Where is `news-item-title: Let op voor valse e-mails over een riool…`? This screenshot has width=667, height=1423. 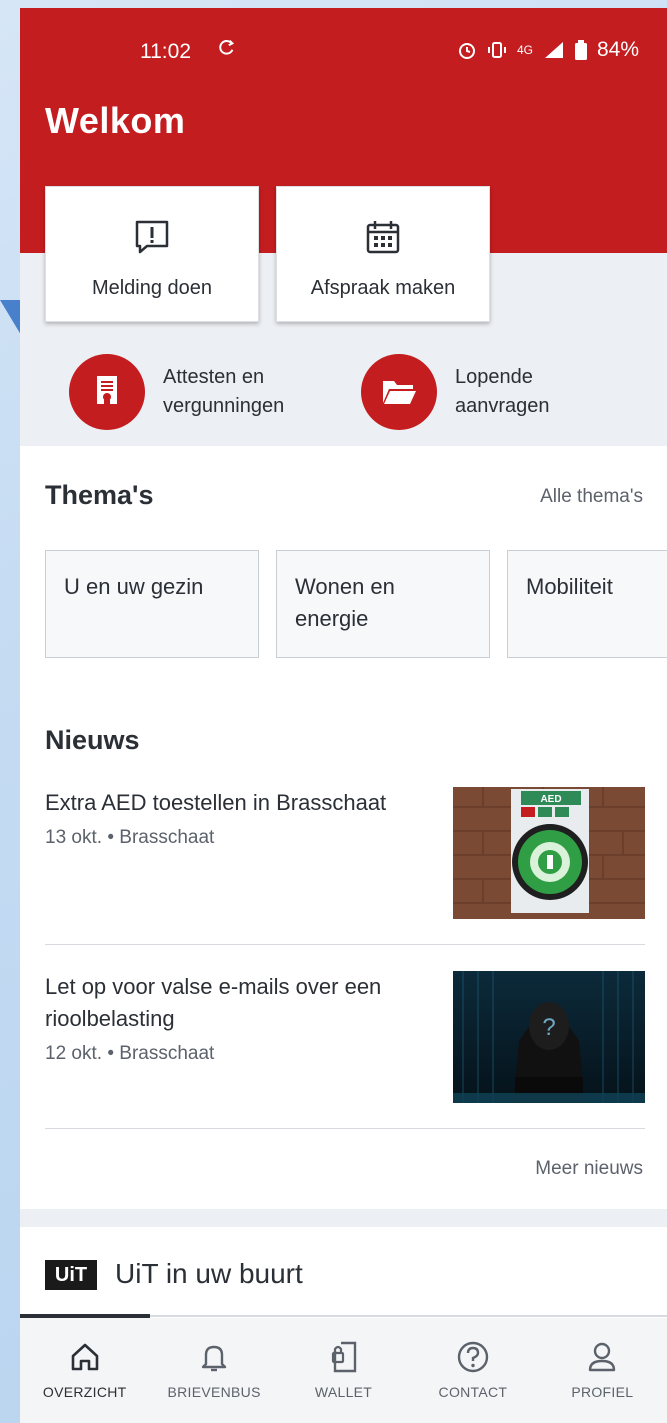 news-item-title: Let op voor valse e-mails over een riool… is located at coordinates (213, 1002).